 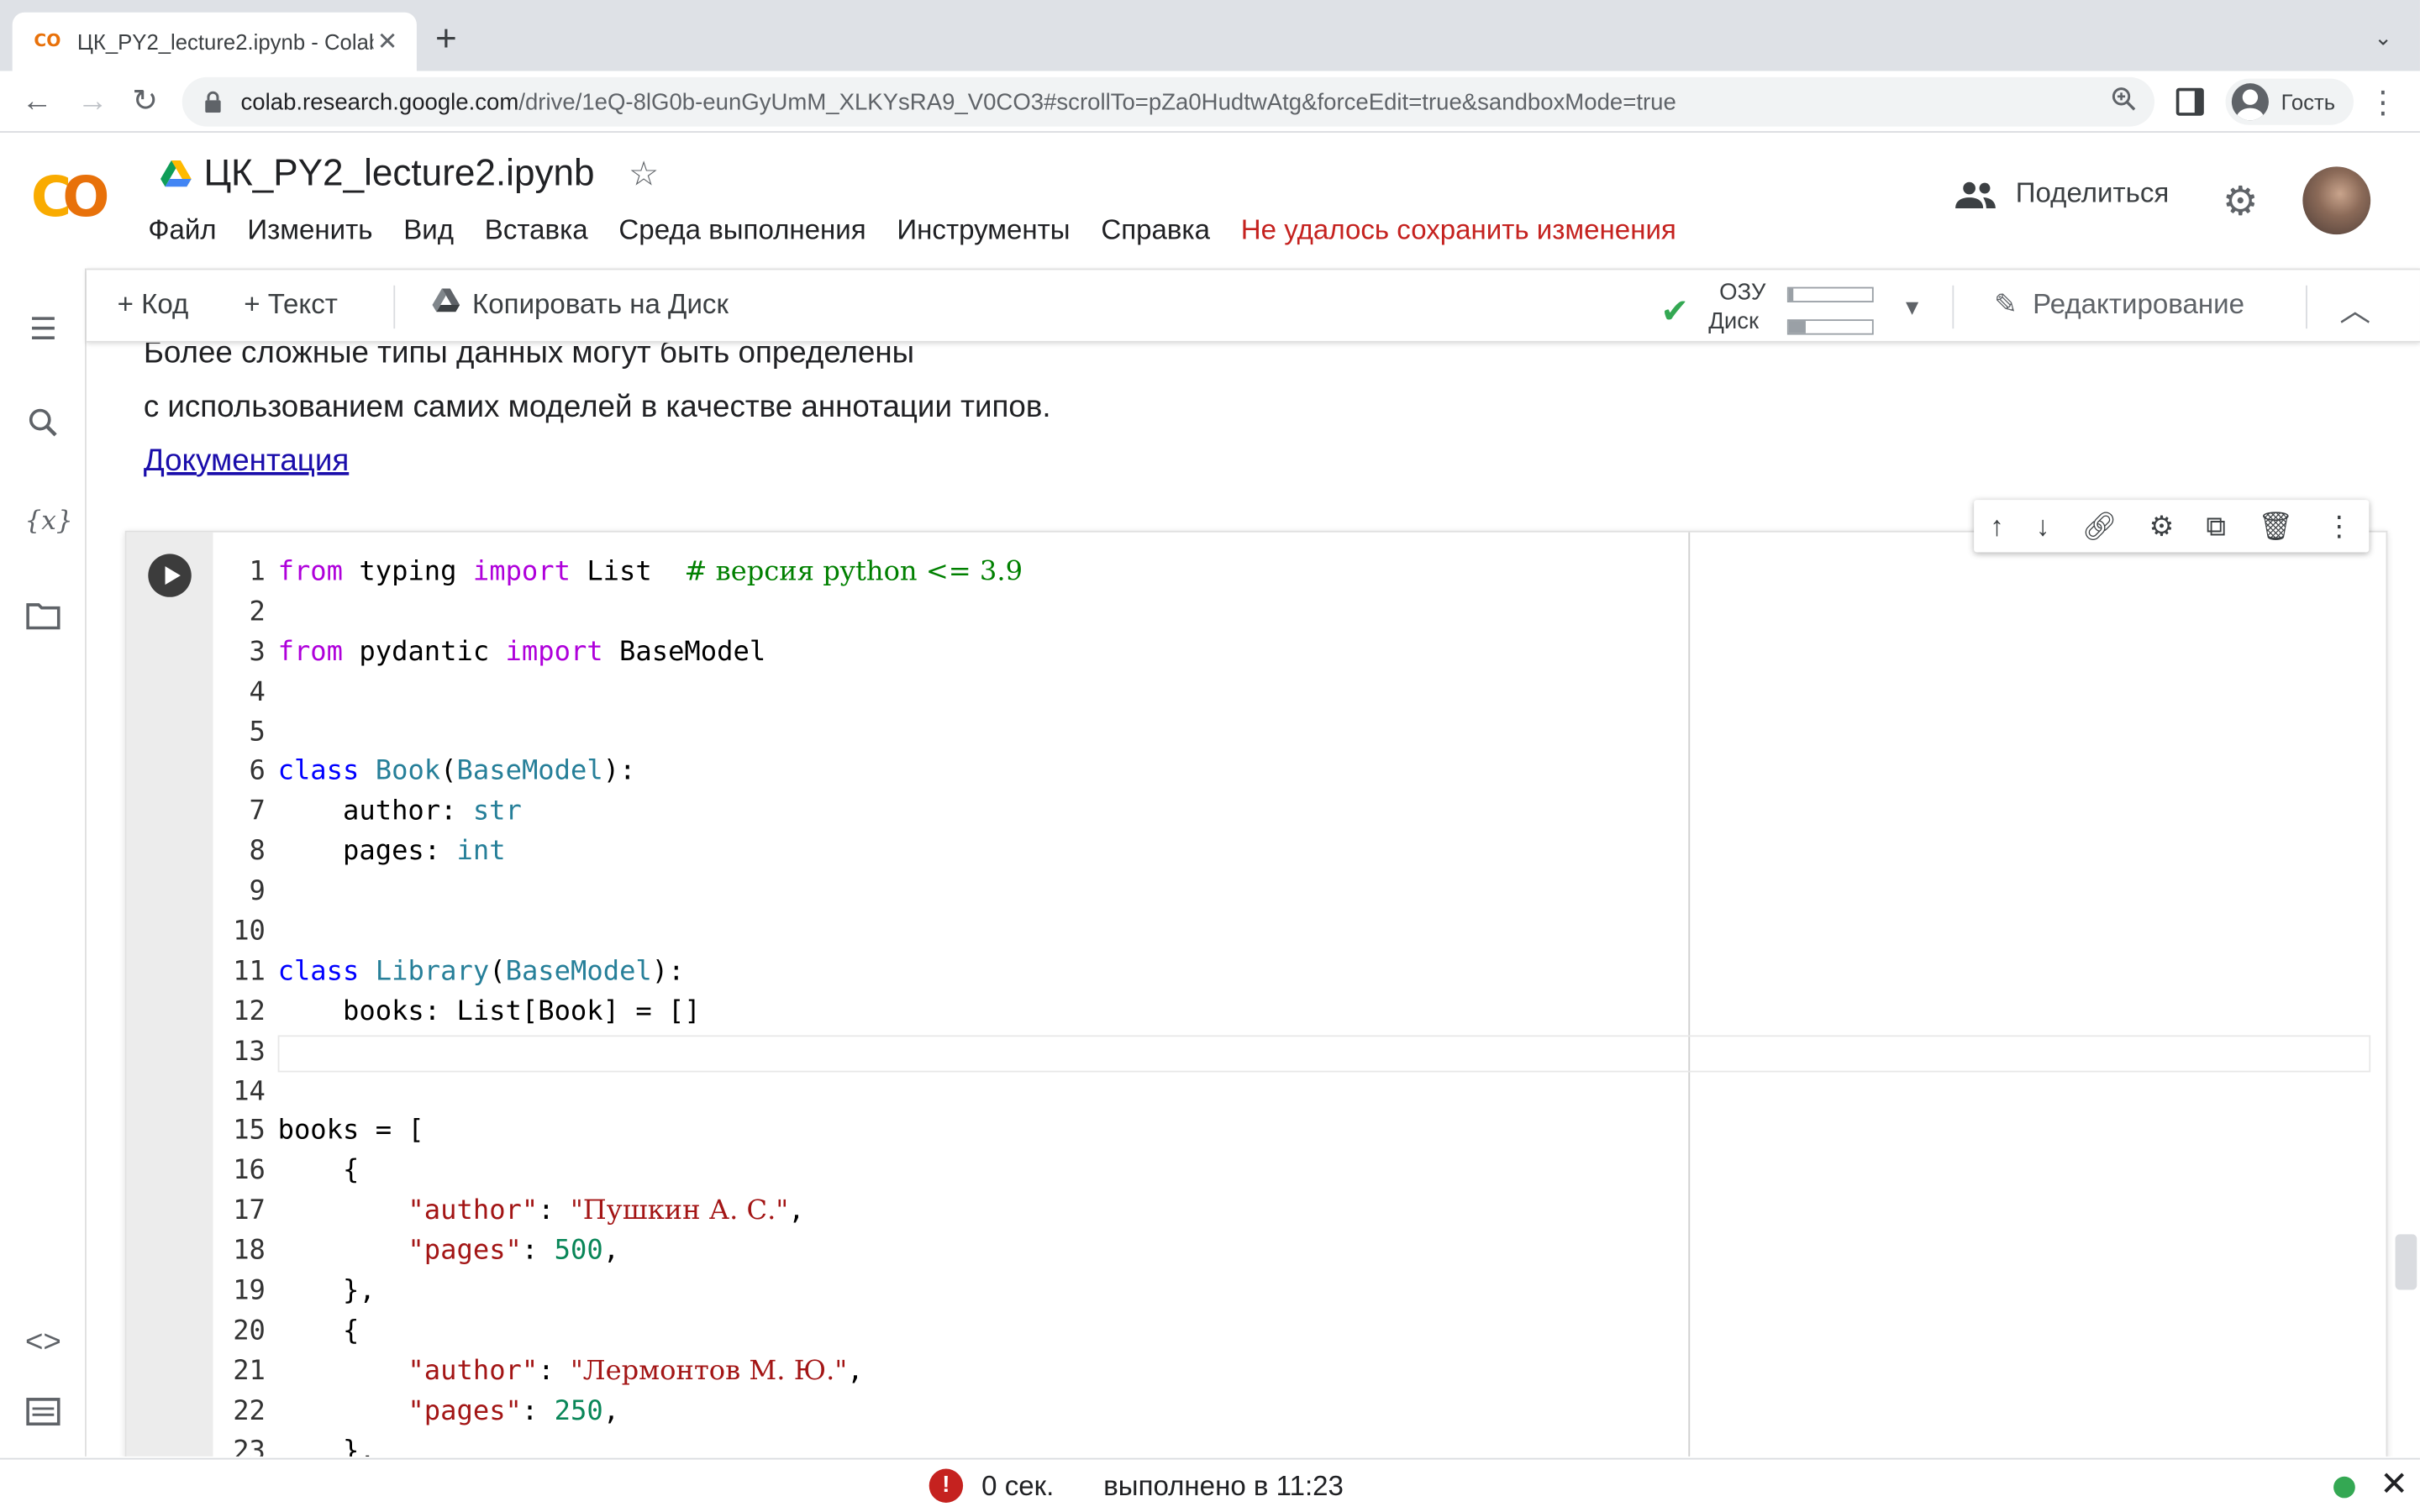 I want to click on run-icon, so click(x=170, y=575).